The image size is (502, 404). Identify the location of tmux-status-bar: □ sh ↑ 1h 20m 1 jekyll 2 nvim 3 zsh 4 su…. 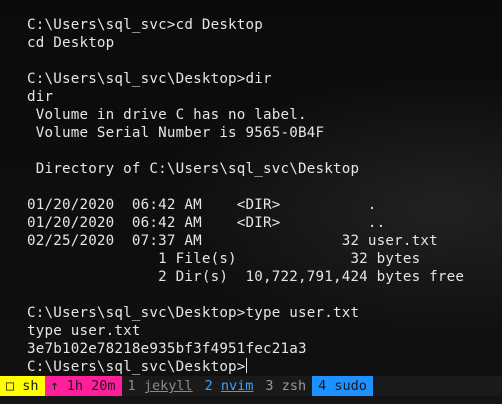
(251, 386).